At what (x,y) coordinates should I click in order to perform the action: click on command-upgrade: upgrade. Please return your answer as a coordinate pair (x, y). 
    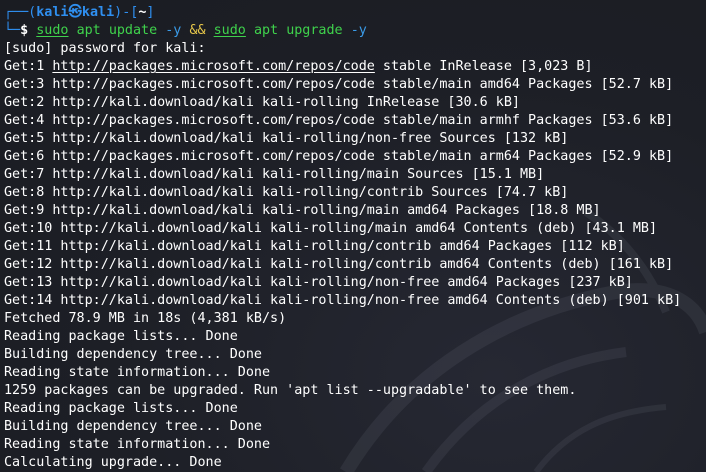
    Looking at the image, I should click on (314, 30).